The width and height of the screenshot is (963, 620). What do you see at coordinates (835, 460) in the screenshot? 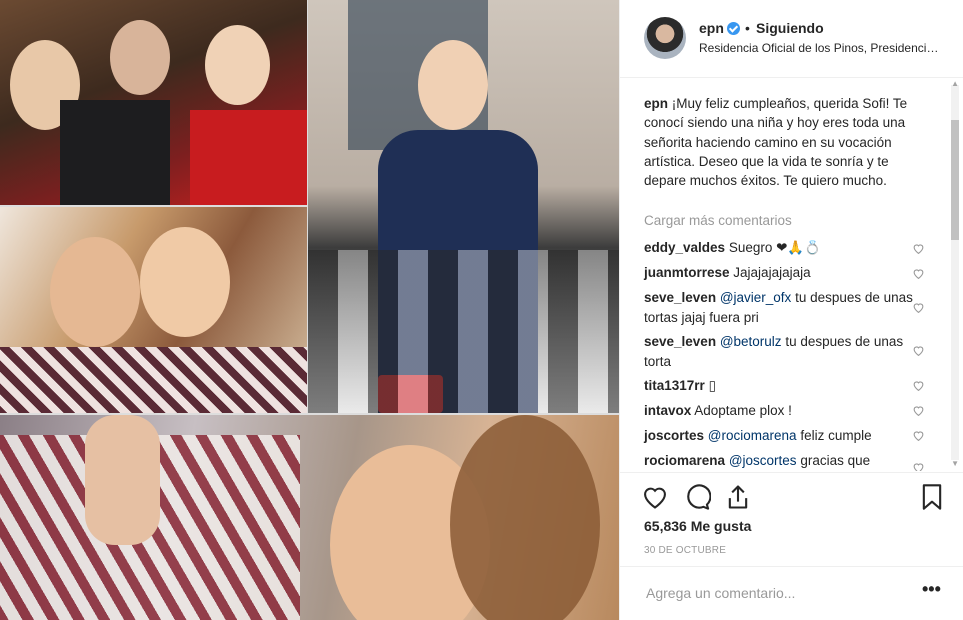
I see `comment-text: gracias que` at bounding box center [835, 460].